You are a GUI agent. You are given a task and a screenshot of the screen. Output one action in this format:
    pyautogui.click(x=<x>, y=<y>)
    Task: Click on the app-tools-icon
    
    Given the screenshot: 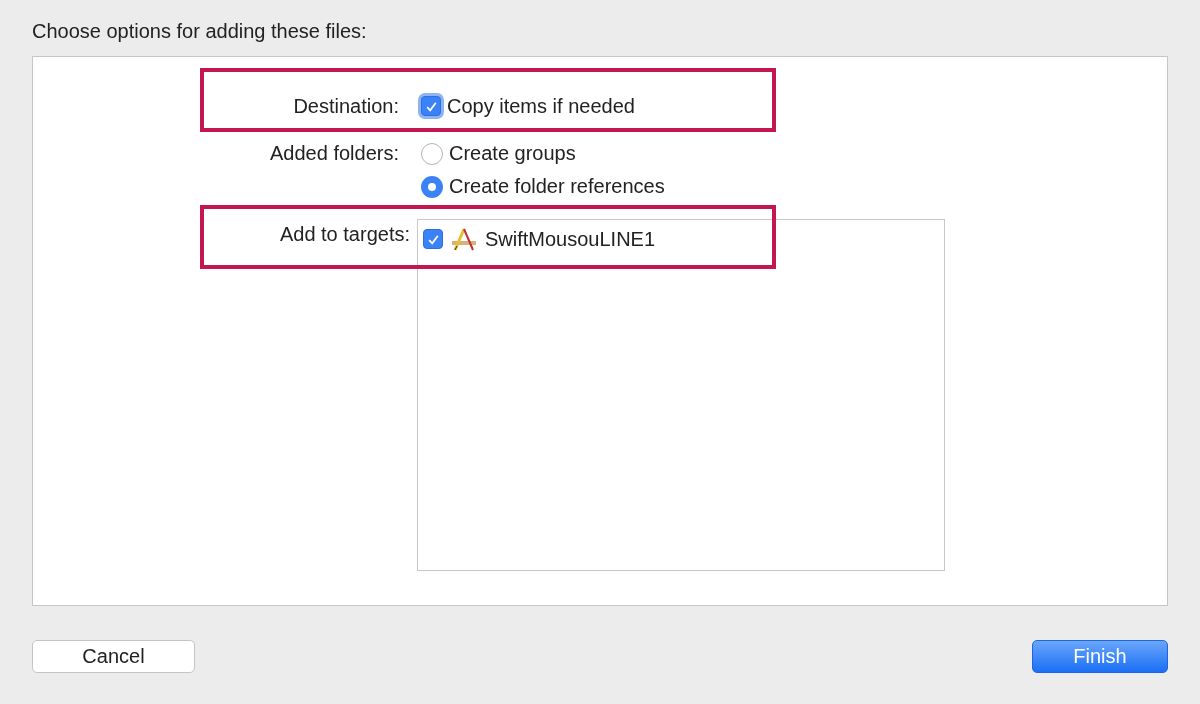 What is the action you would take?
    pyautogui.click(x=464, y=239)
    